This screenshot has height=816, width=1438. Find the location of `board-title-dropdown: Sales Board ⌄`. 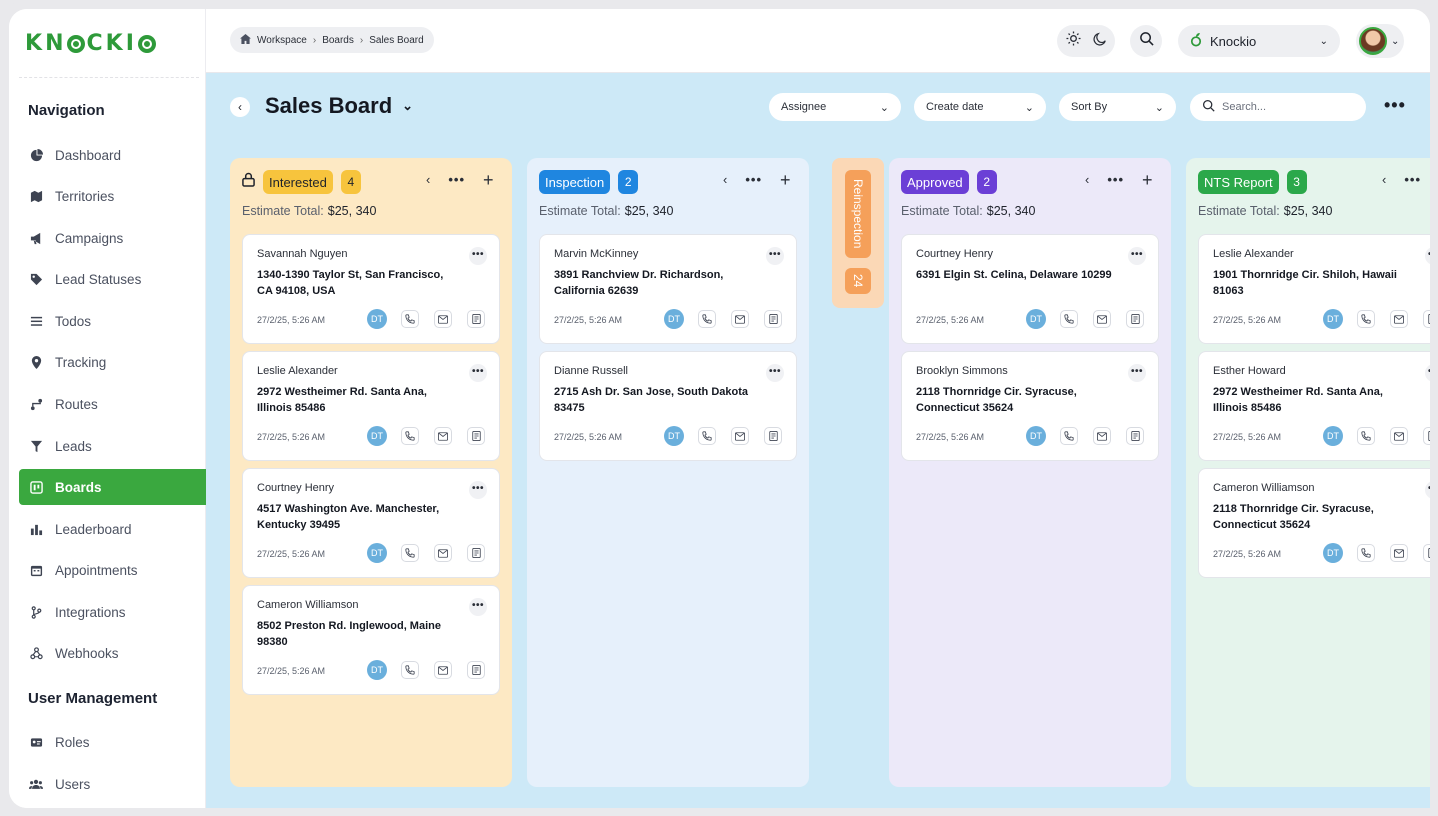

board-title-dropdown: Sales Board ⌄ is located at coordinates (339, 106).